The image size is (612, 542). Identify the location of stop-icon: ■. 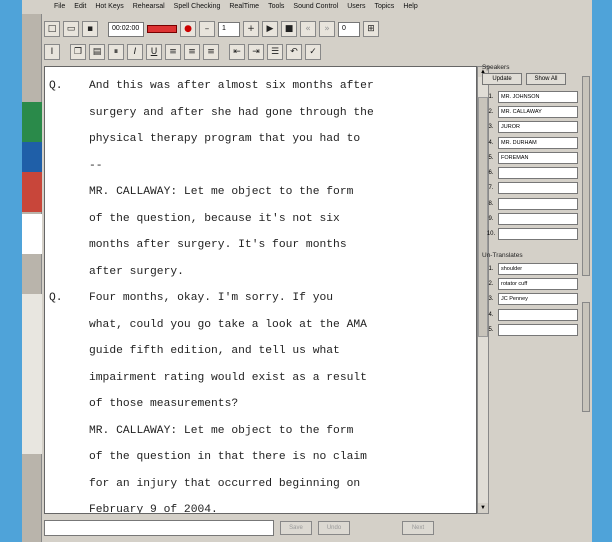
(289, 29).